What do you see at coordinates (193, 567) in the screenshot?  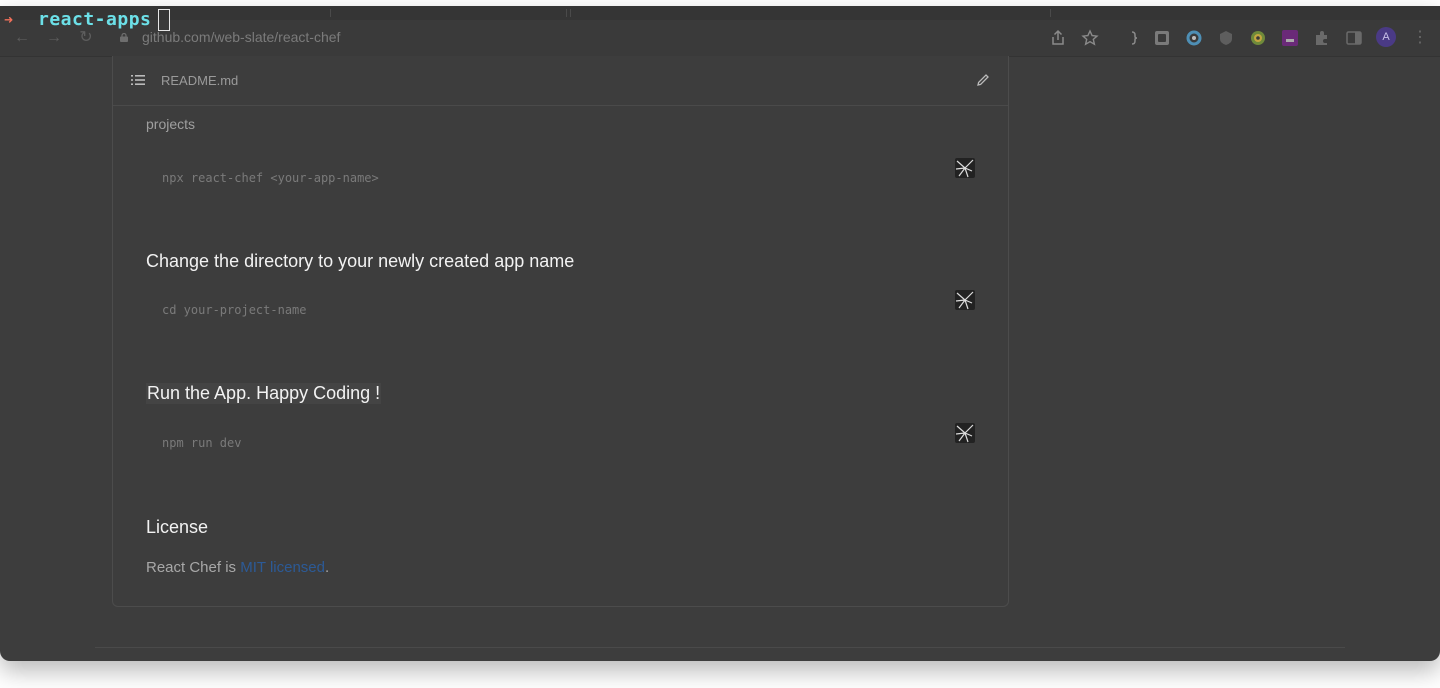 I see `license-prefix: React Chef is` at bounding box center [193, 567].